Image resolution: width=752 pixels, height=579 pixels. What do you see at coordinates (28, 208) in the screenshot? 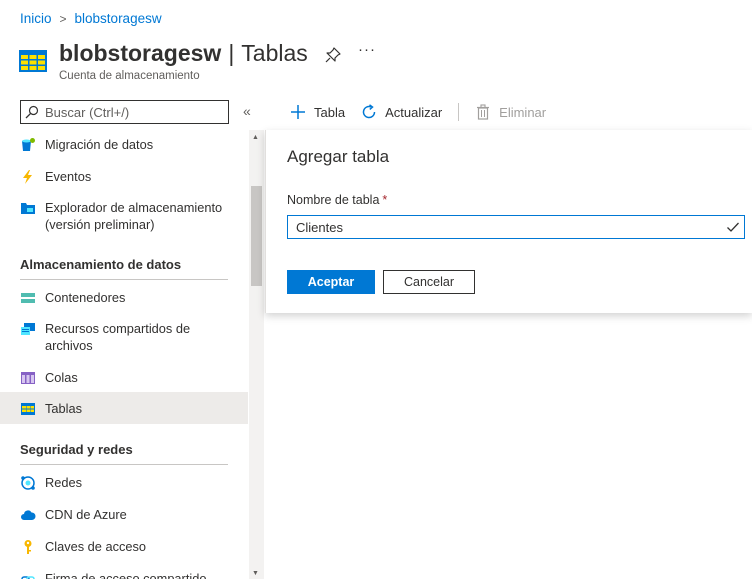
I see `storage-explorer-icon` at bounding box center [28, 208].